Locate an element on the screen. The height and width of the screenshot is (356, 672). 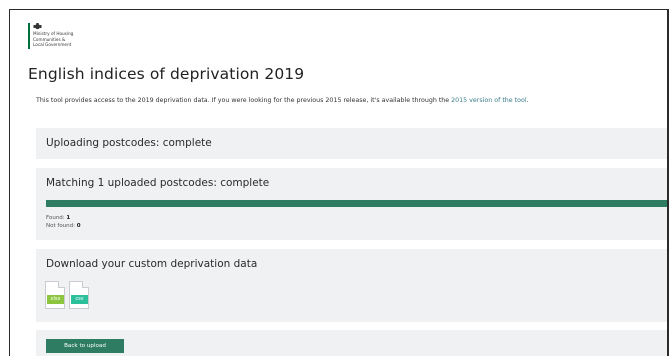
found-value: 1 is located at coordinates (68, 218).